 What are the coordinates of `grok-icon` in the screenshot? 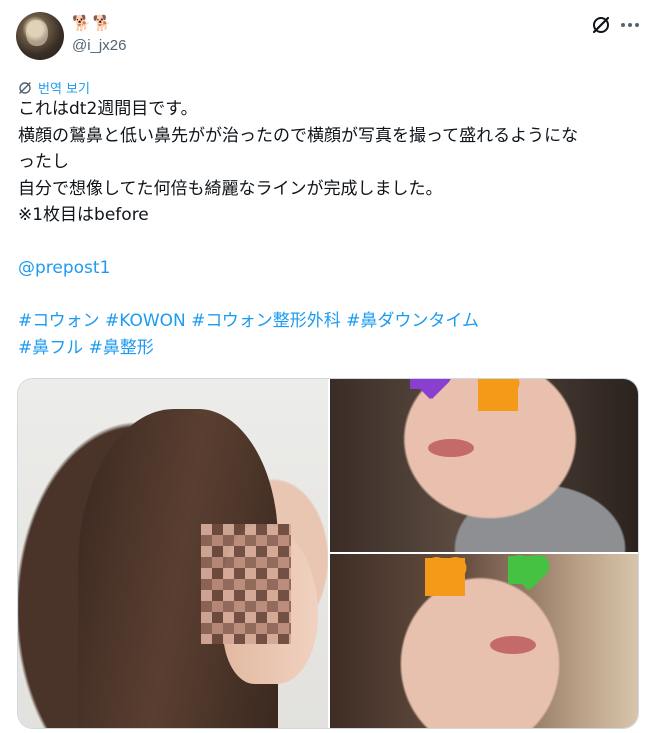 It's located at (601, 25).